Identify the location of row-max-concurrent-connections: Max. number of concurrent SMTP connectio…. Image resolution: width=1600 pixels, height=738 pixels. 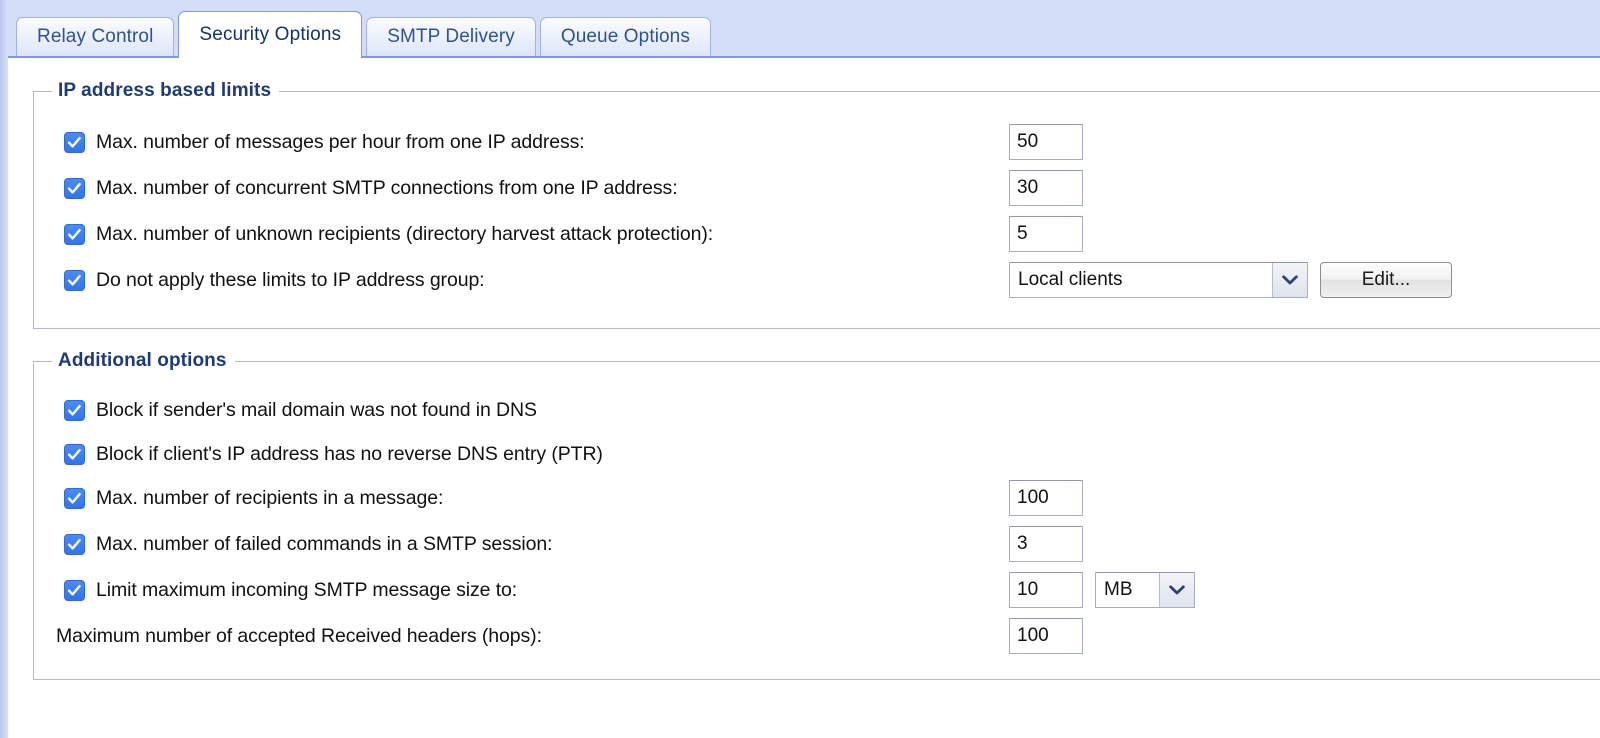
(817, 188).